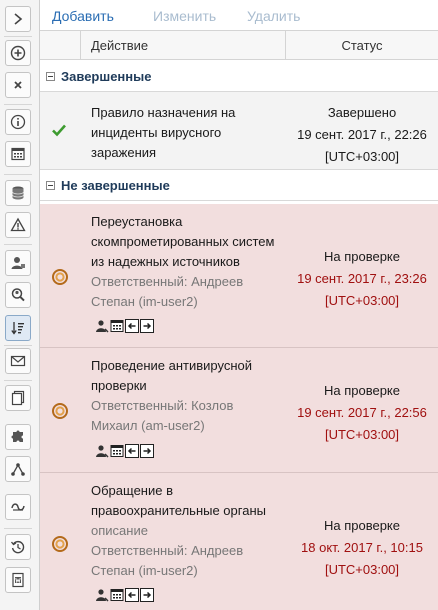 This screenshot has width=438, height=610. What do you see at coordinates (18, 398) in the screenshot?
I see `copy-icon` at bounding box center [18, 398].